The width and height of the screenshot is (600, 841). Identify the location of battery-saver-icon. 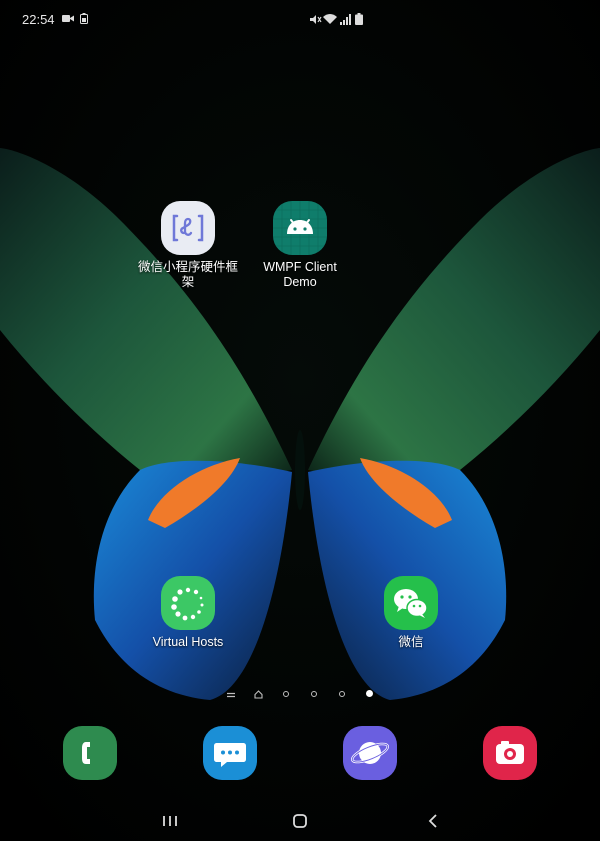
(84, 18).